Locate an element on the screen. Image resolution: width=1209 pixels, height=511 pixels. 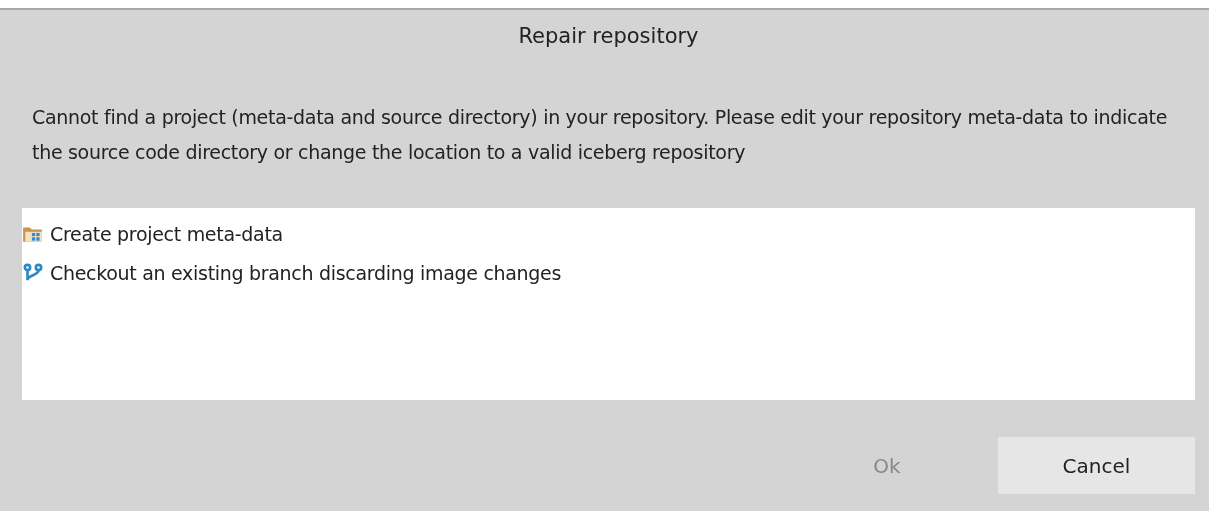
cancel-button: Cancel is located at coordinates (1096, 465).